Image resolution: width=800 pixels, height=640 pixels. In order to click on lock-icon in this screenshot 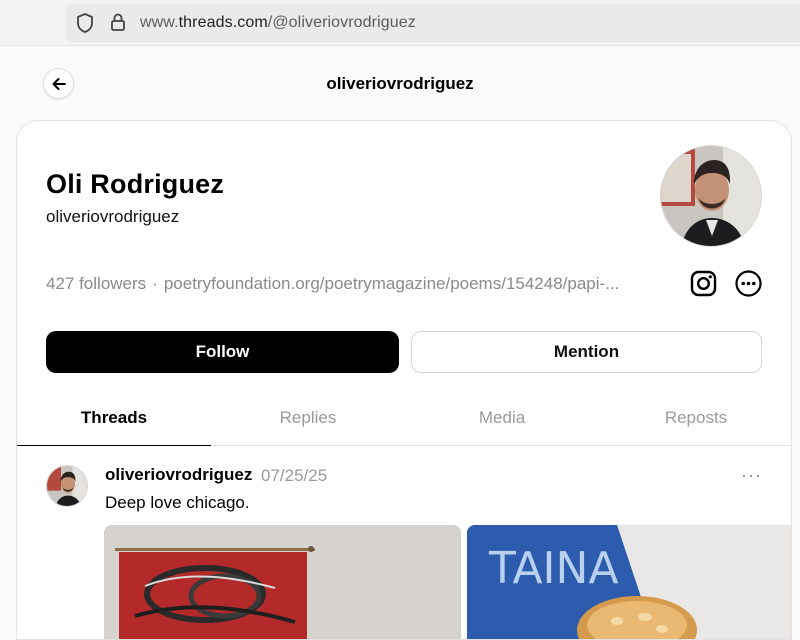, I will do `click(118, 22)`.